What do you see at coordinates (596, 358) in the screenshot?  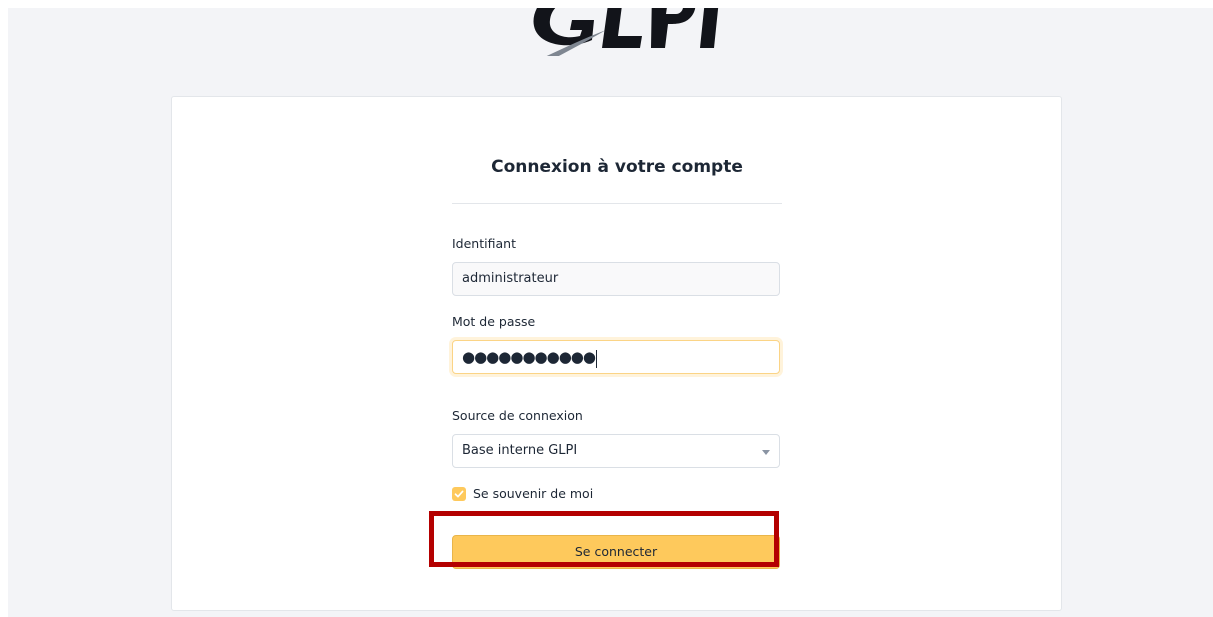 I see `text-caret` at bounding box center [596, 358].